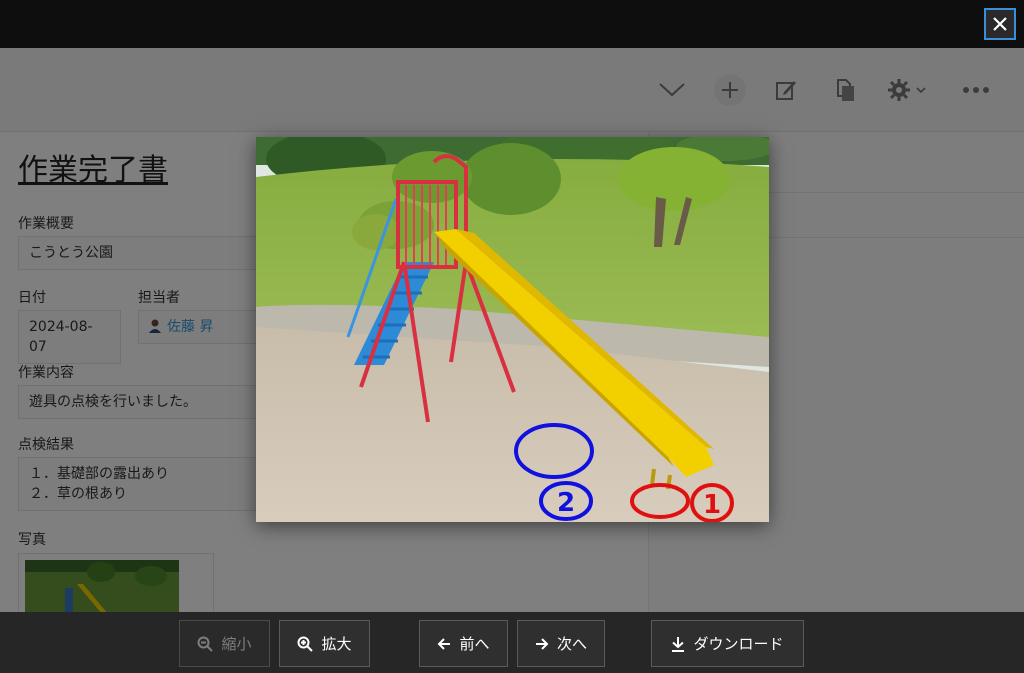  What do you see at coordinates (678, 644) in the screenshot?
I see `download-icon` at bounding box center [678, 644].